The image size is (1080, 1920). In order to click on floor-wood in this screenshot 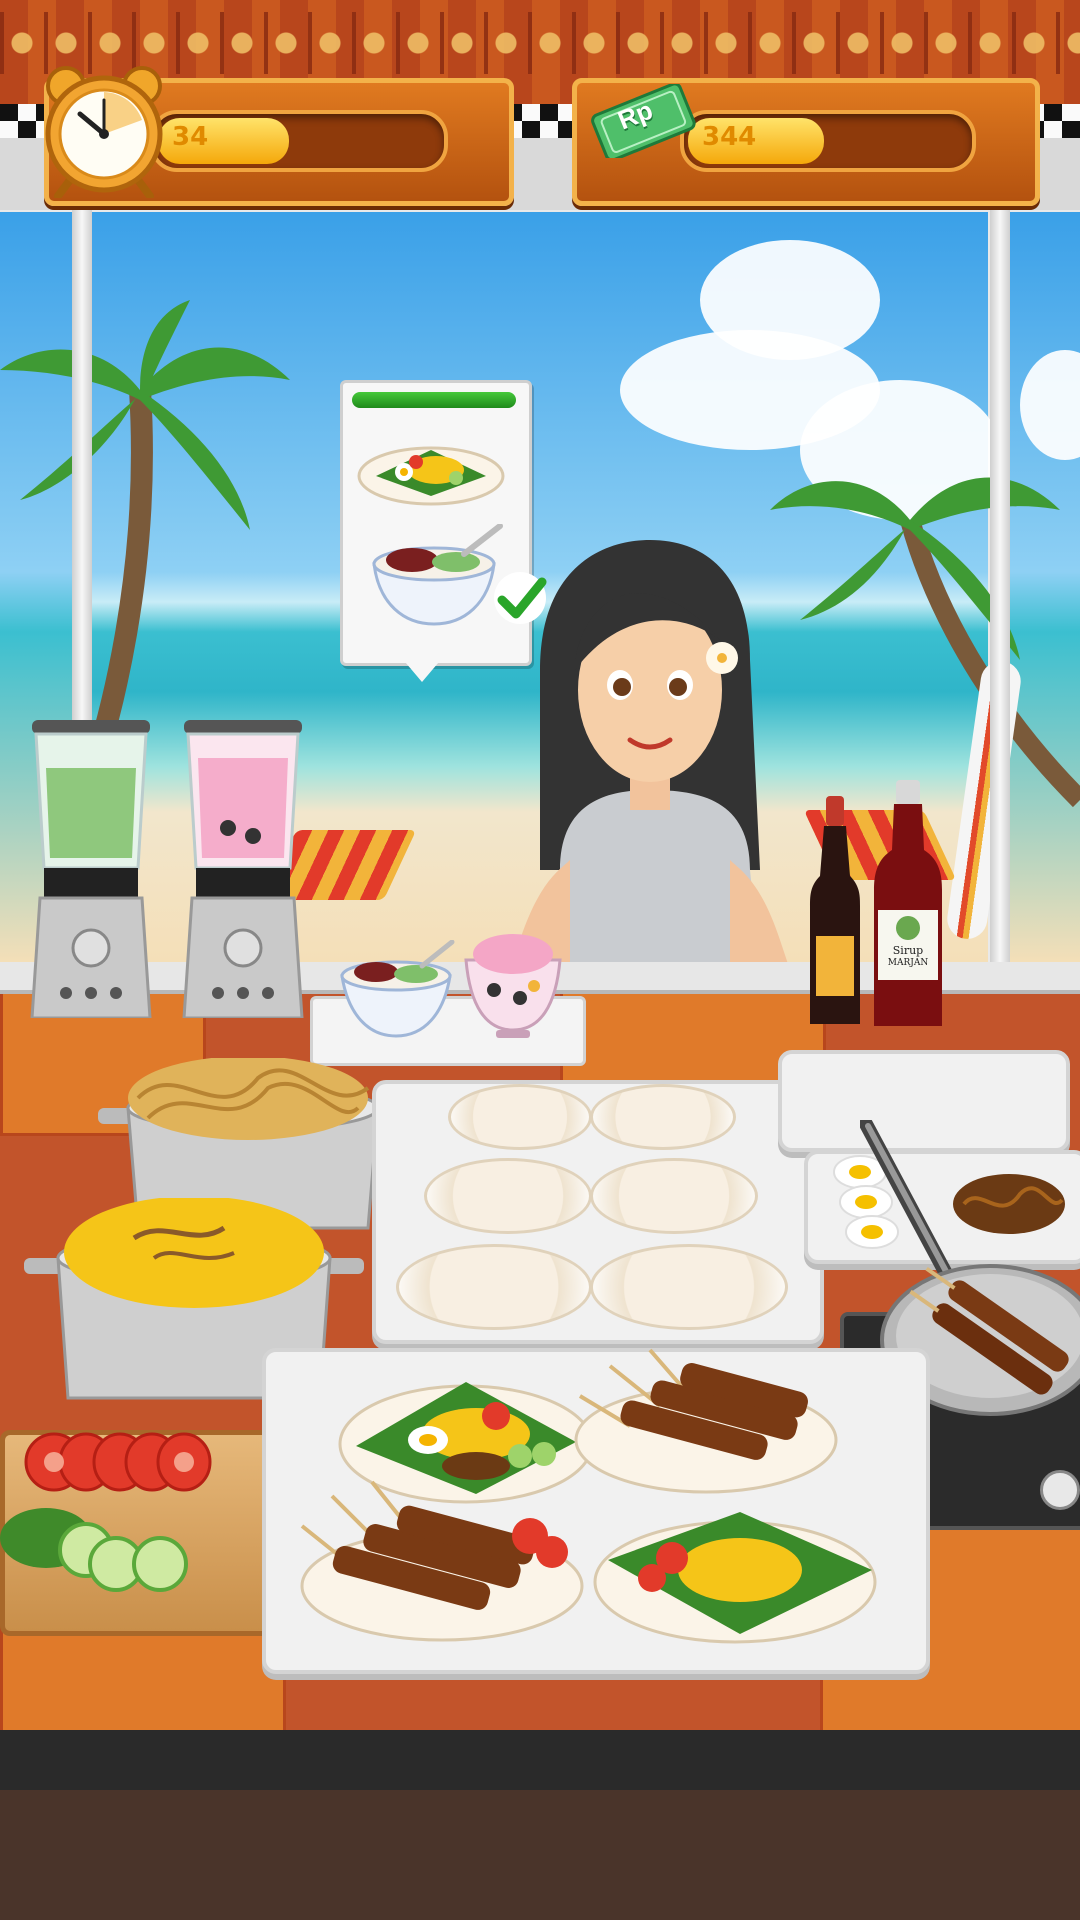, I will do `click(540, 1855)`.